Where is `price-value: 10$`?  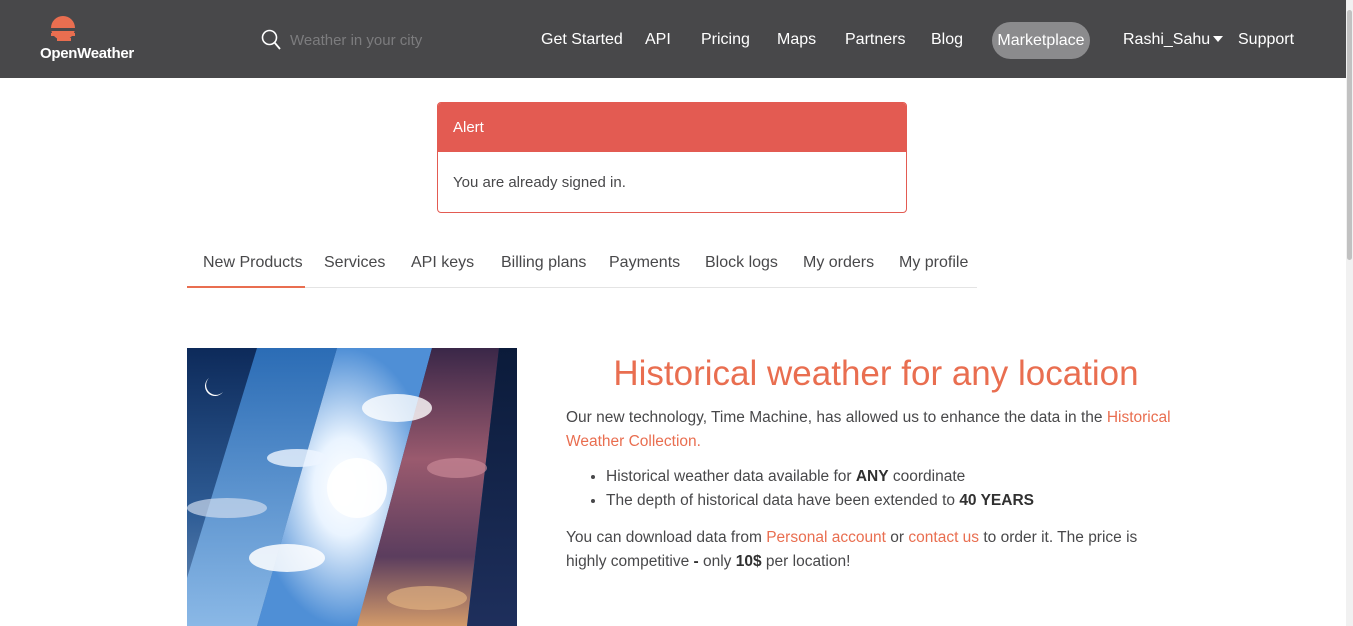
price-value: 10$ is located at coordinates (748, 561).